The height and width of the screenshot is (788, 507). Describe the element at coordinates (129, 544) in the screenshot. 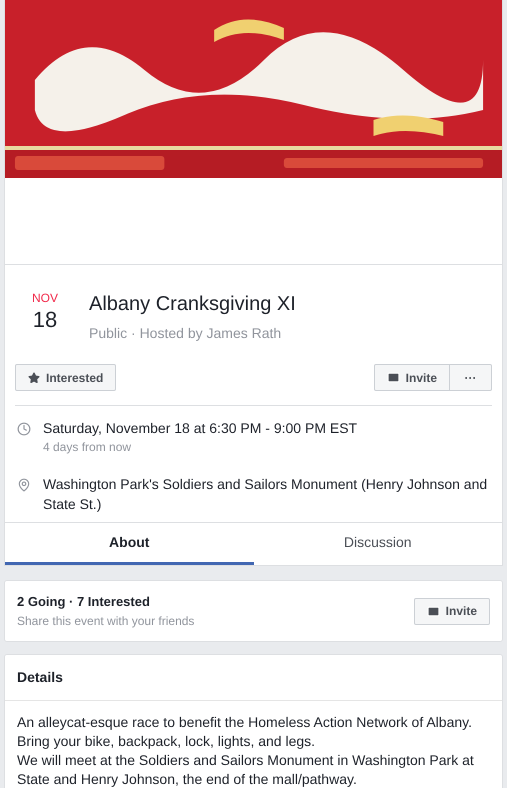

I see `tab: About` at that location.